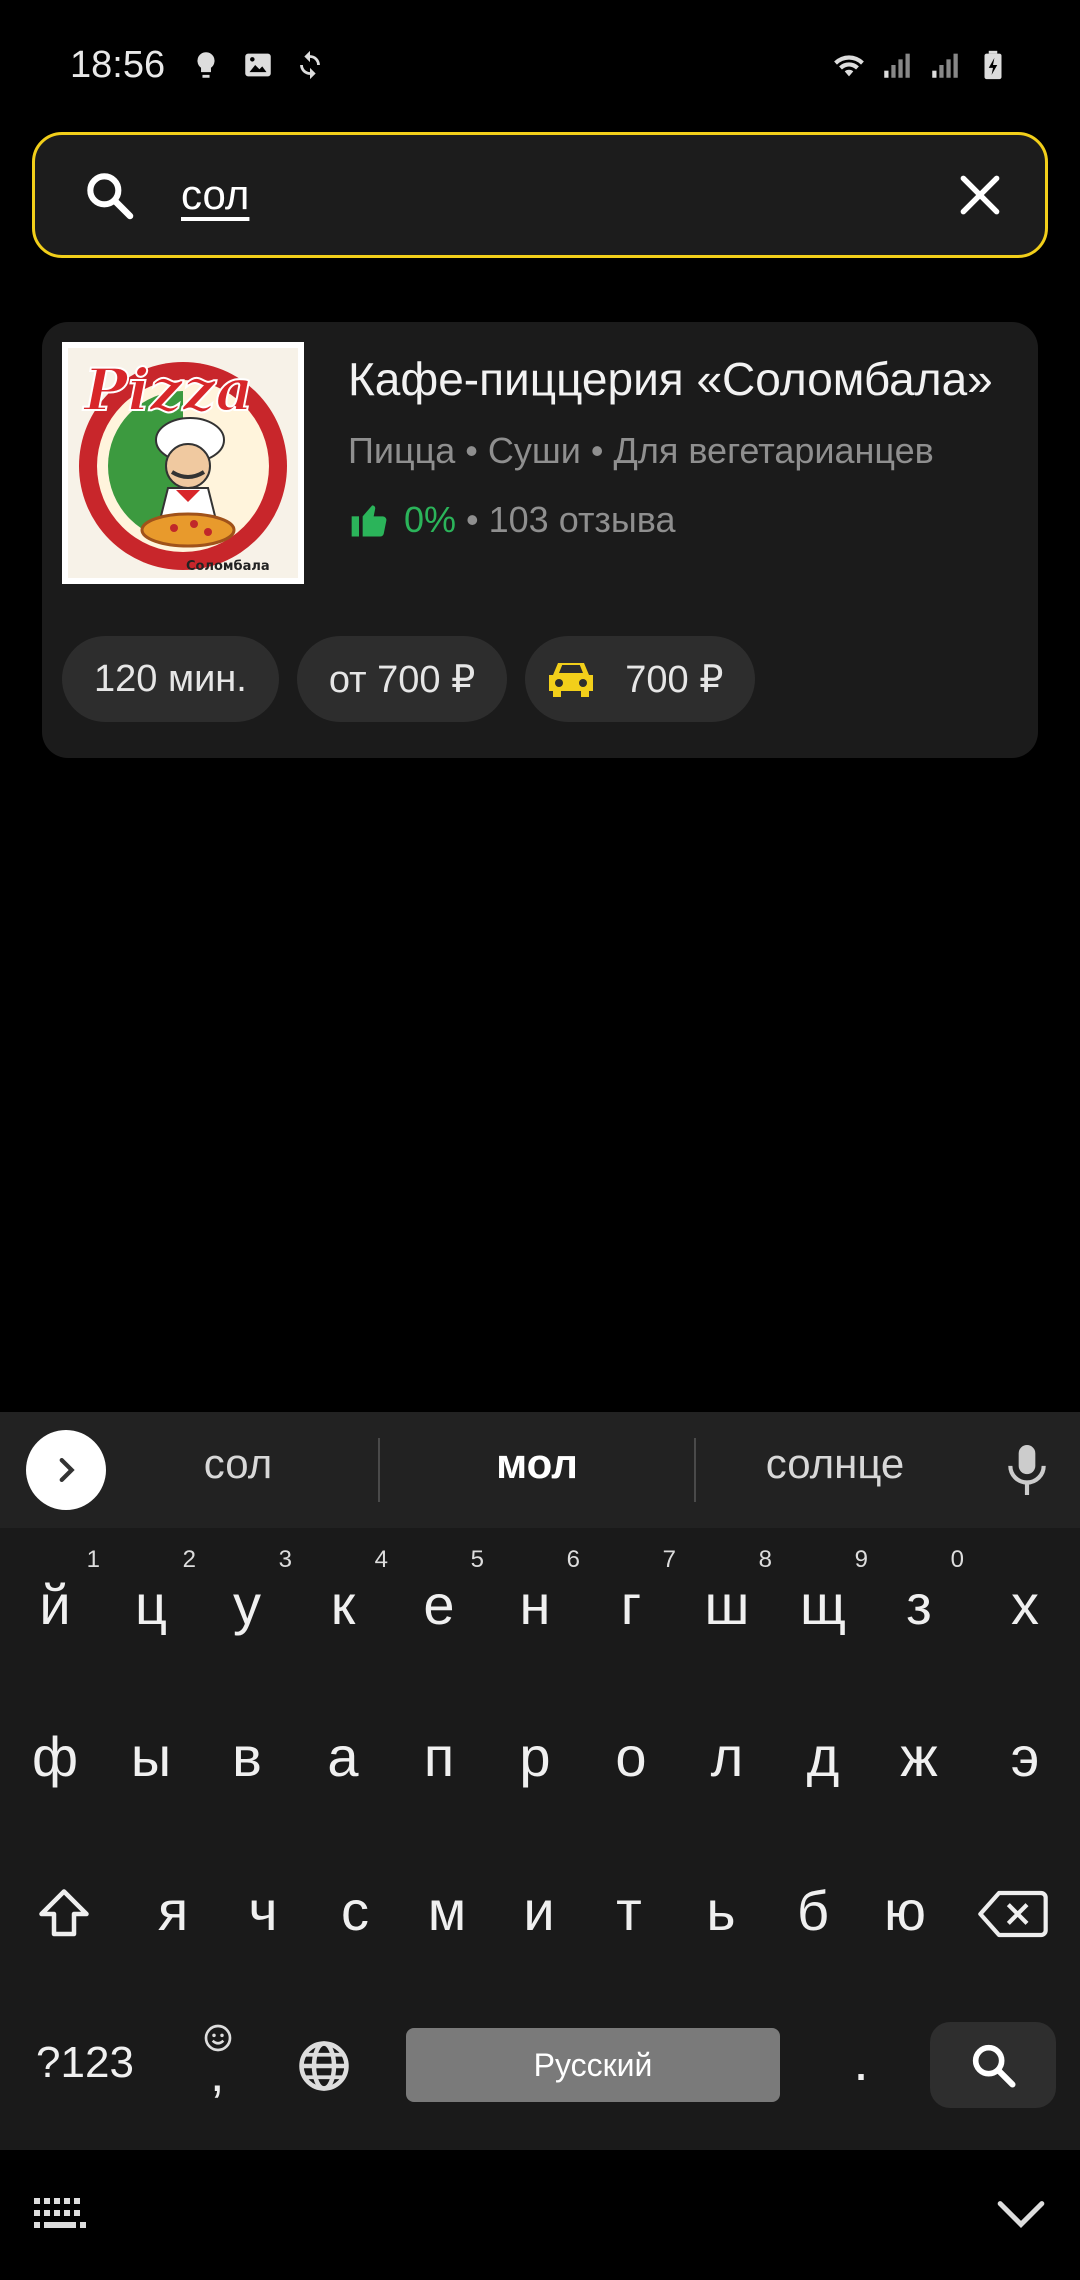  Describe the element at coordinates (721, 1910) in the screenshot. I see `key-ь: ь` at that location.